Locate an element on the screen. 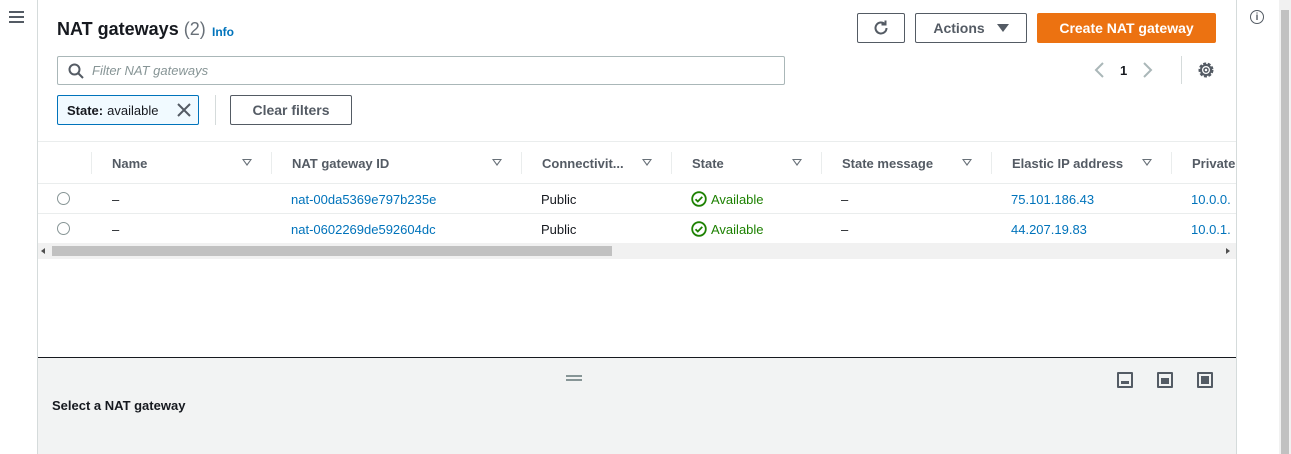  gear-icon is located at coordinates (1206, 70).